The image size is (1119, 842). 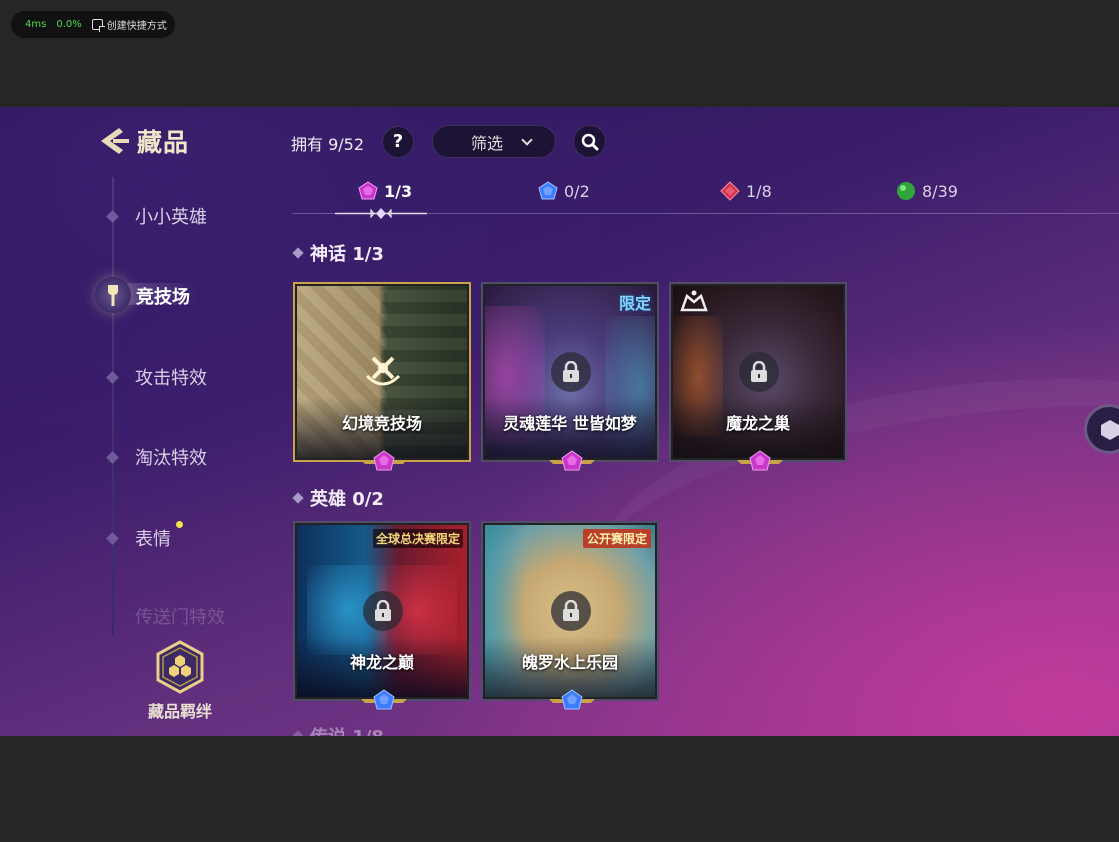 What do you see at coordinates (328, 144) in the screenshot?
I see `owned-count: 拥有 9/52` at bounding box center [328, 144].